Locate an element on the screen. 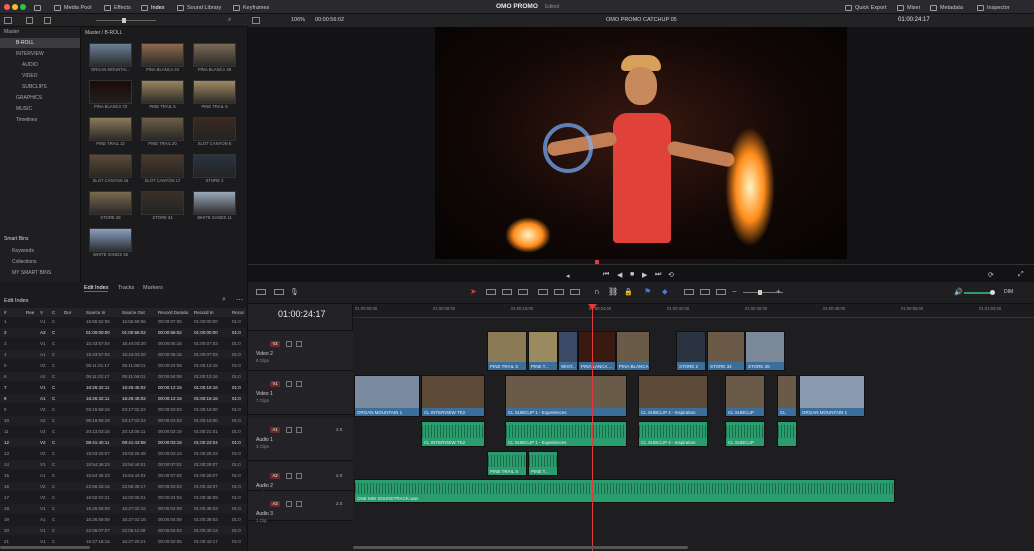 The image size is (1034, 551). selection-tool-icon: ➤ is located at coordinates (473, 291).